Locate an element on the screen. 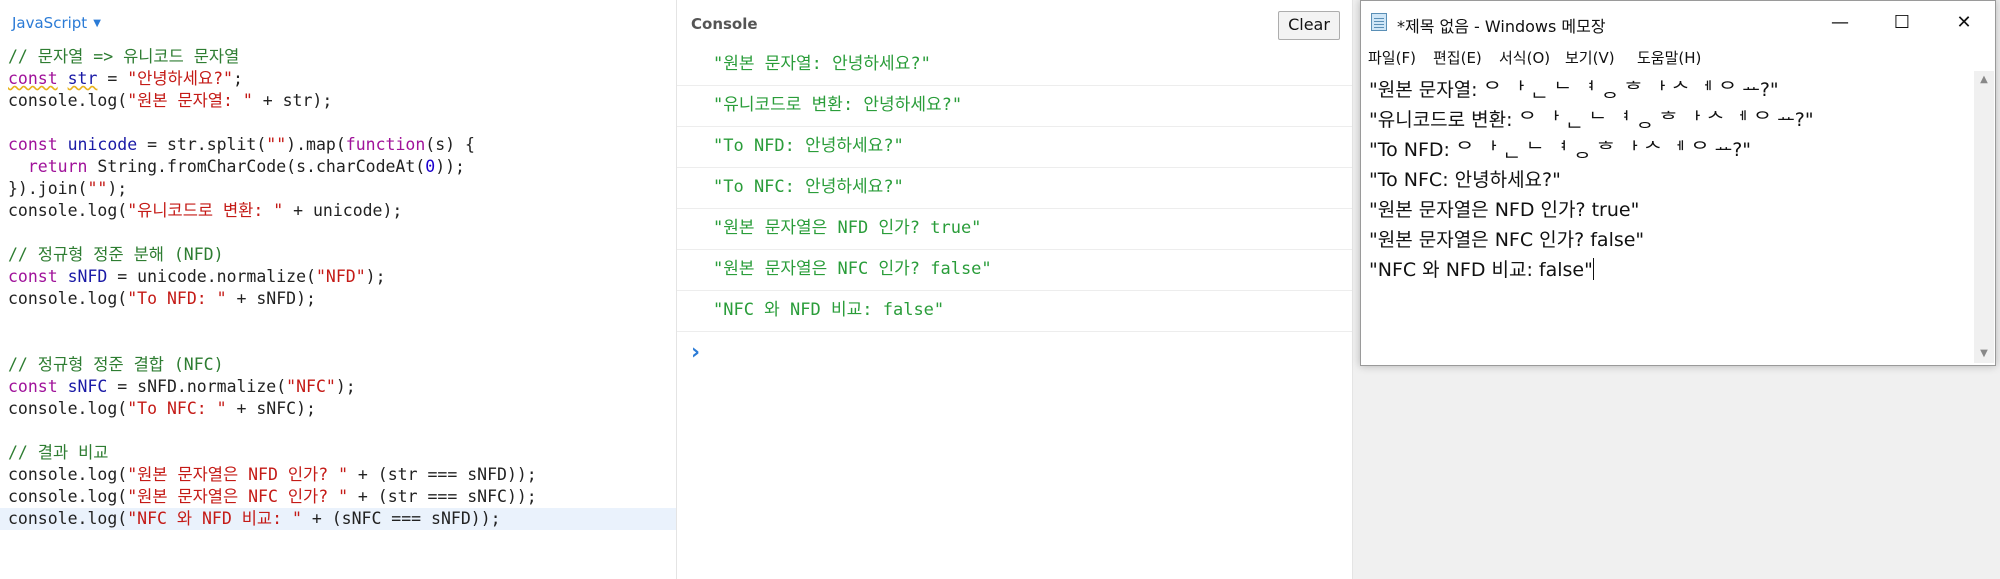 The width and height of the screenshot is (2000, 579). code-token: ; is located at coordinates (237, 78).